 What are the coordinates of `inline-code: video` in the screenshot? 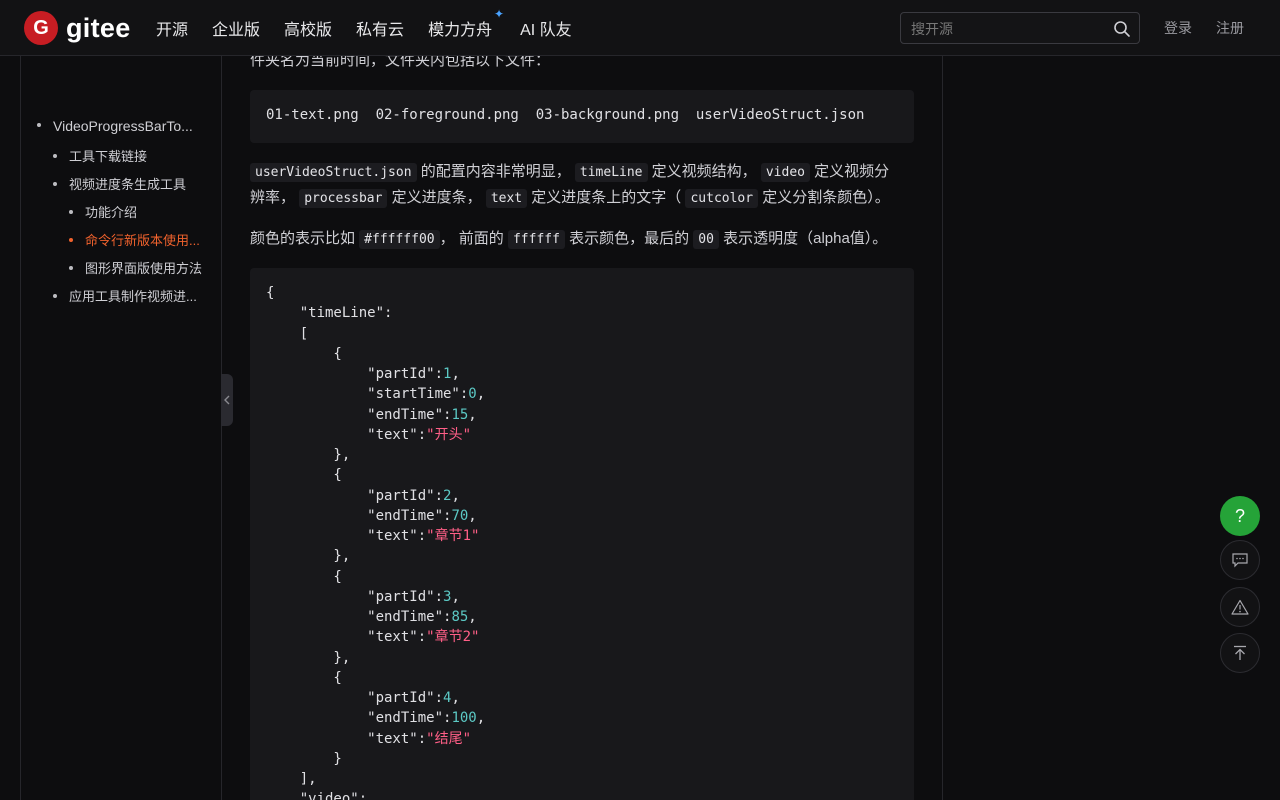 It's located at (785, 172).